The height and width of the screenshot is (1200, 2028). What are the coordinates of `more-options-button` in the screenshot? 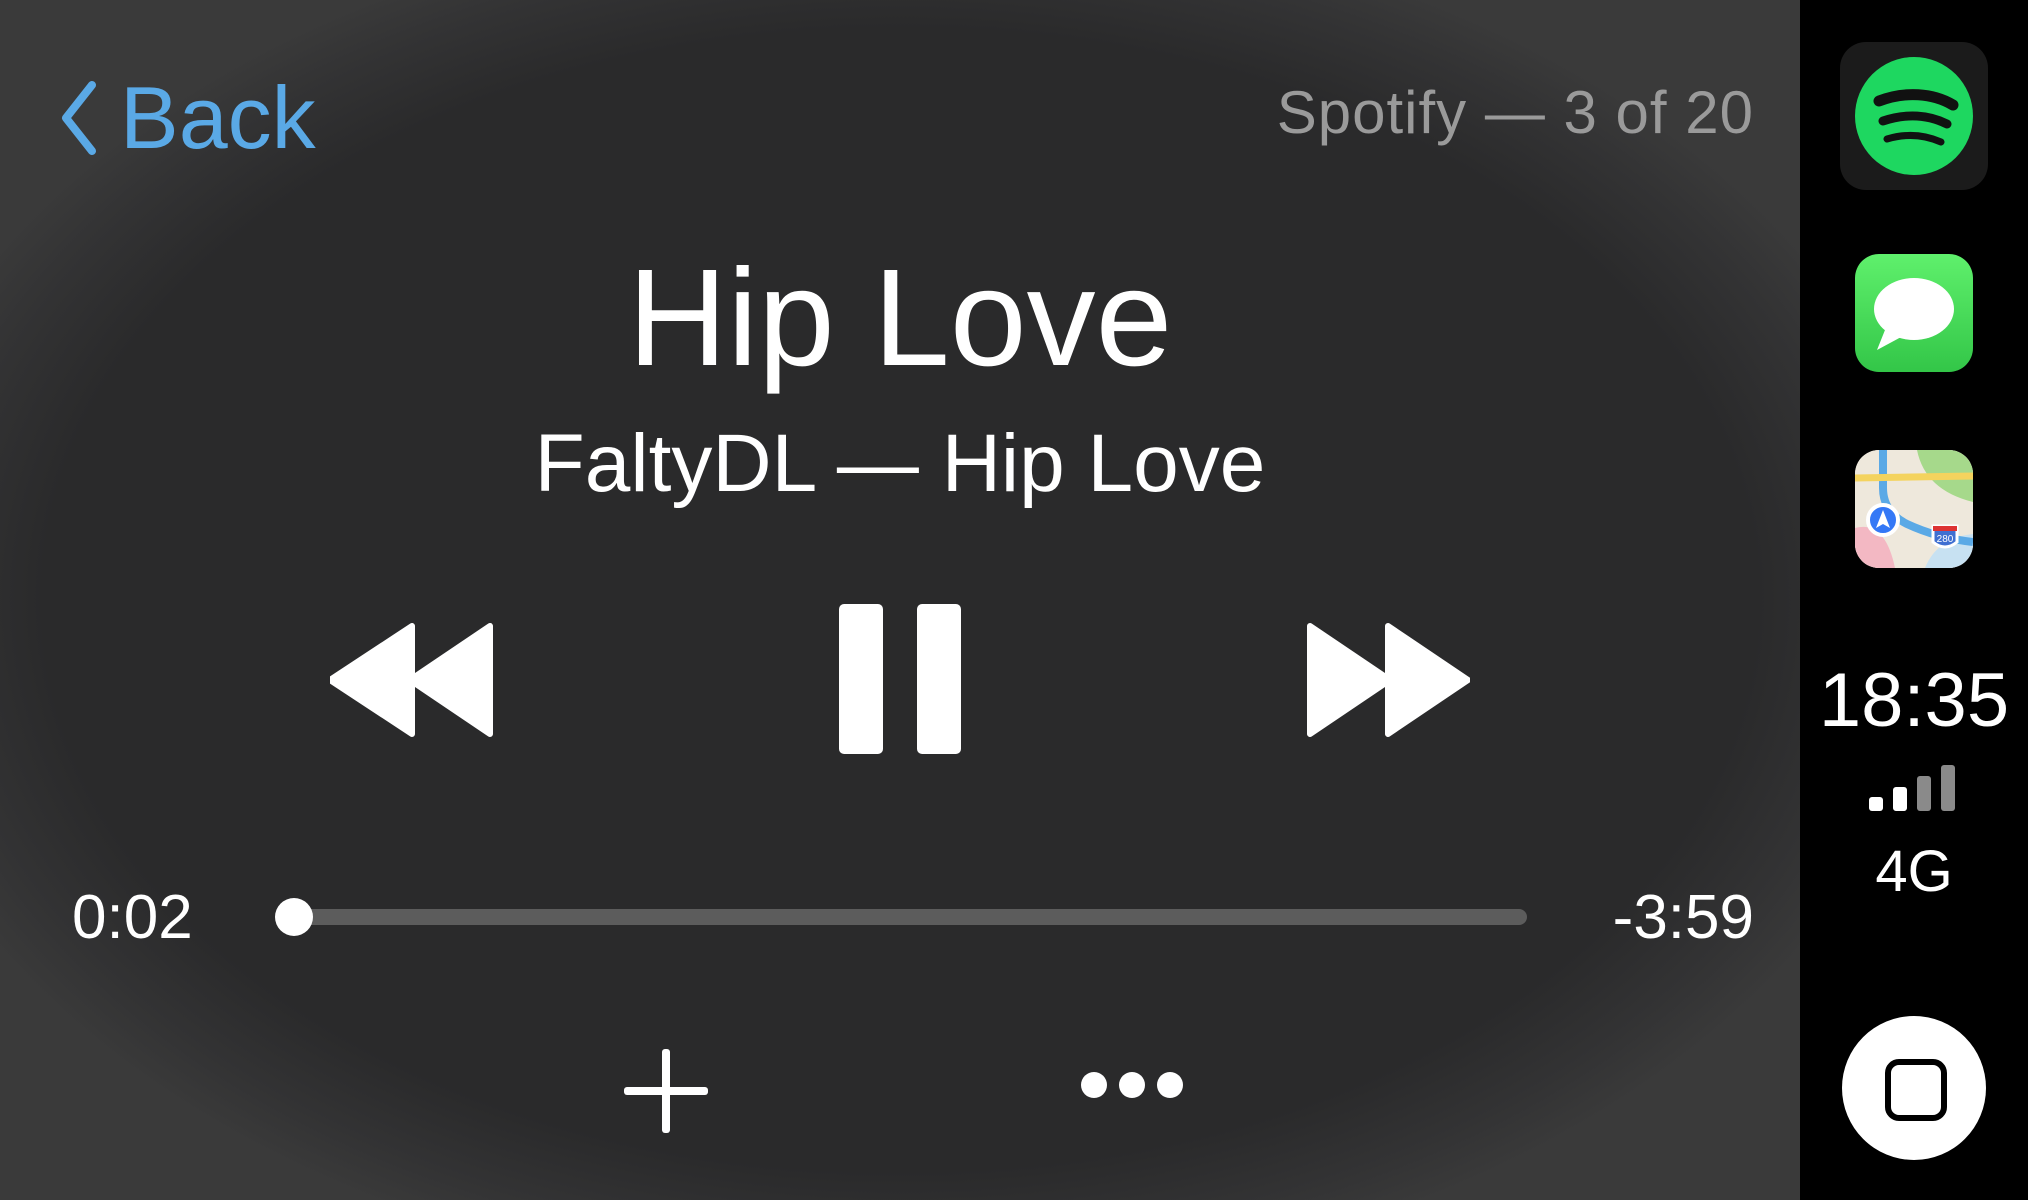 It's located at (1132, 1085).